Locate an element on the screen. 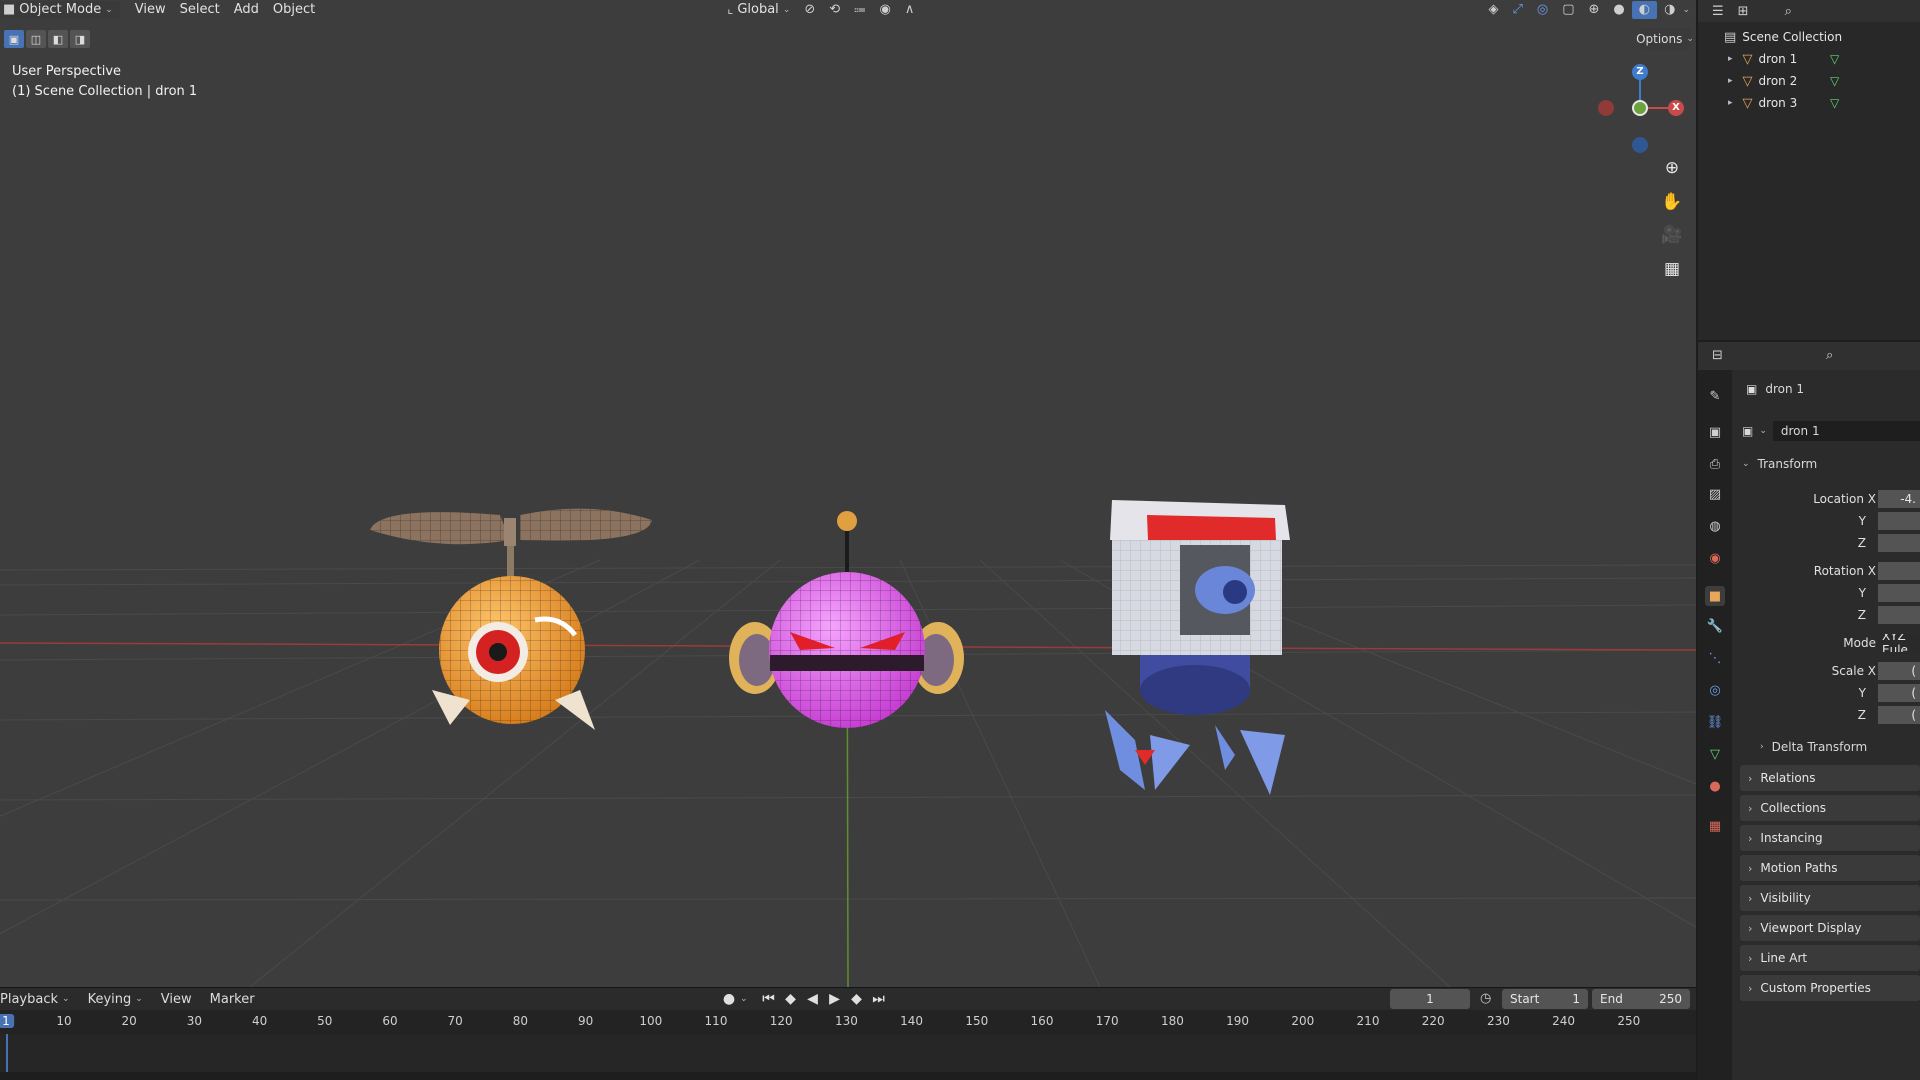  data-tab-icon: ▽ is located at coordinates (1715, 754).